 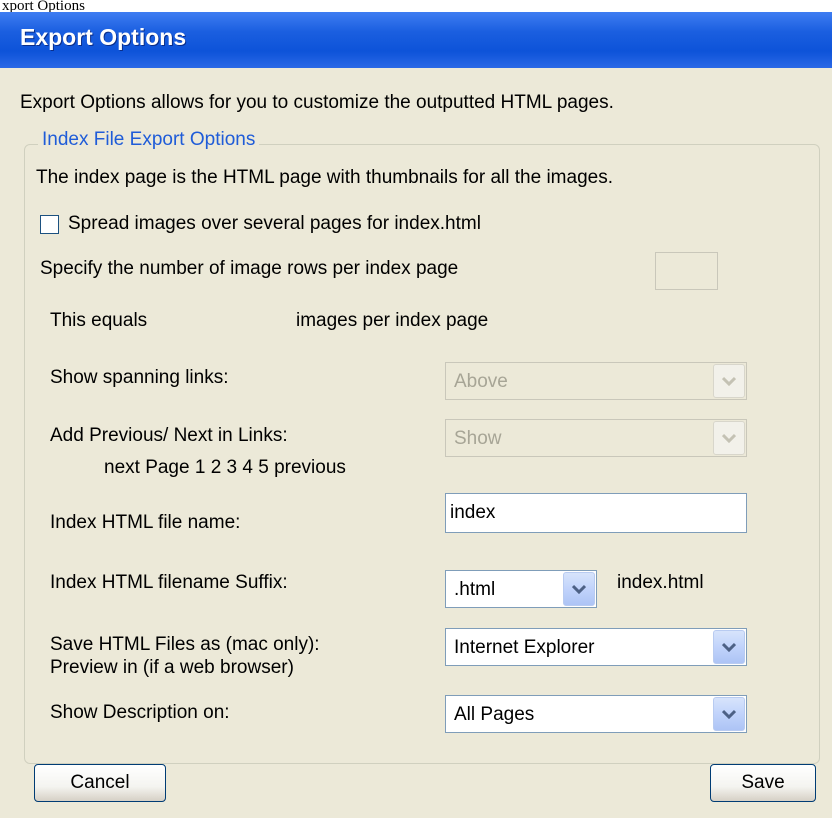 What do you see at coordinates (494, 714) in the screenshot?
I see `show-description-value: All Pages` at bounding box center [494, 714].